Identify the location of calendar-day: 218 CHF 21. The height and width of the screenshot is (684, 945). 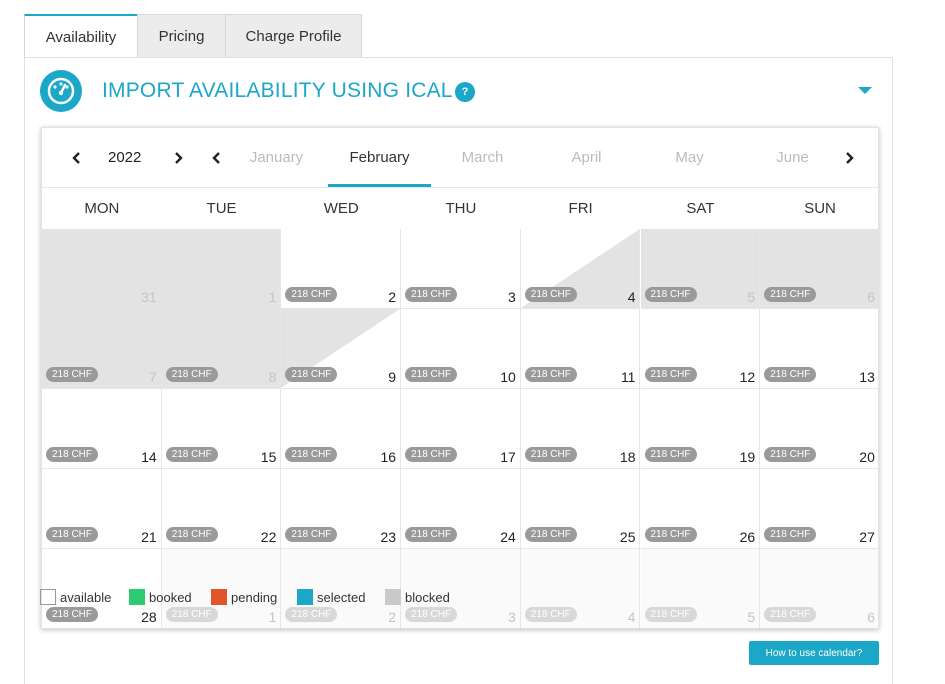
(102, 509).